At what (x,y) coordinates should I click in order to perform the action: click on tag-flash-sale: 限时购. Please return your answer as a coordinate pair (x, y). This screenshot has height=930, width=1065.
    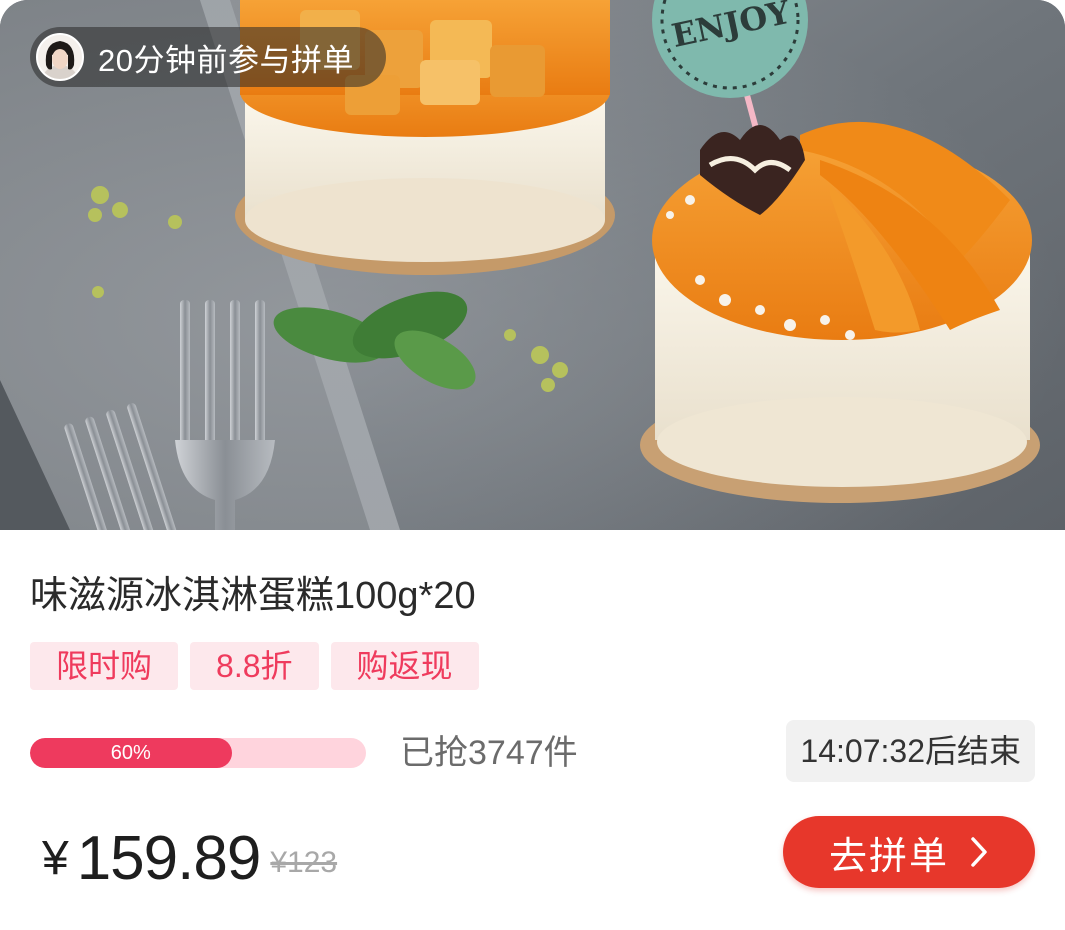
    Looking at the image, I should click on (104, 666).